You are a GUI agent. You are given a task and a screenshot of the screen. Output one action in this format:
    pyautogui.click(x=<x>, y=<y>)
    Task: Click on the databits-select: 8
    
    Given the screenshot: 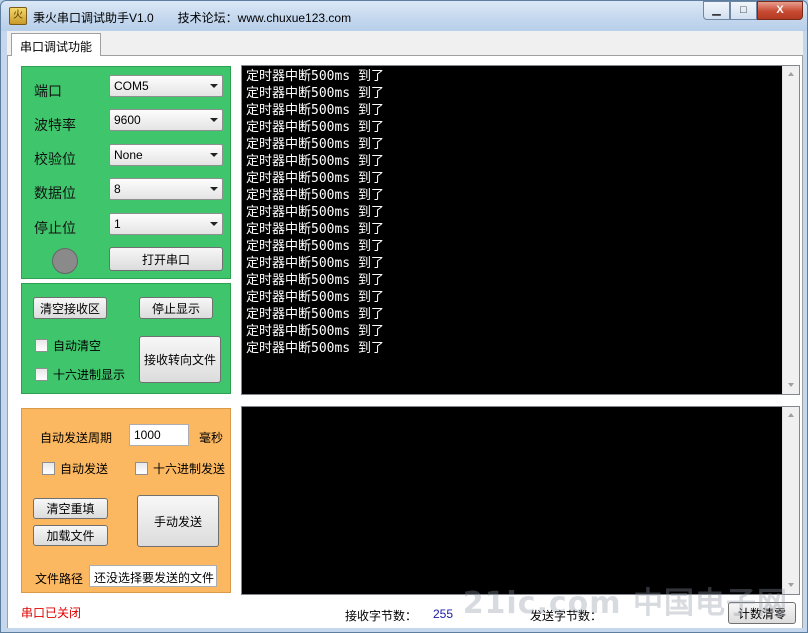 What is the action you would take?
    pyautogui.click(x=166, y=189)
    